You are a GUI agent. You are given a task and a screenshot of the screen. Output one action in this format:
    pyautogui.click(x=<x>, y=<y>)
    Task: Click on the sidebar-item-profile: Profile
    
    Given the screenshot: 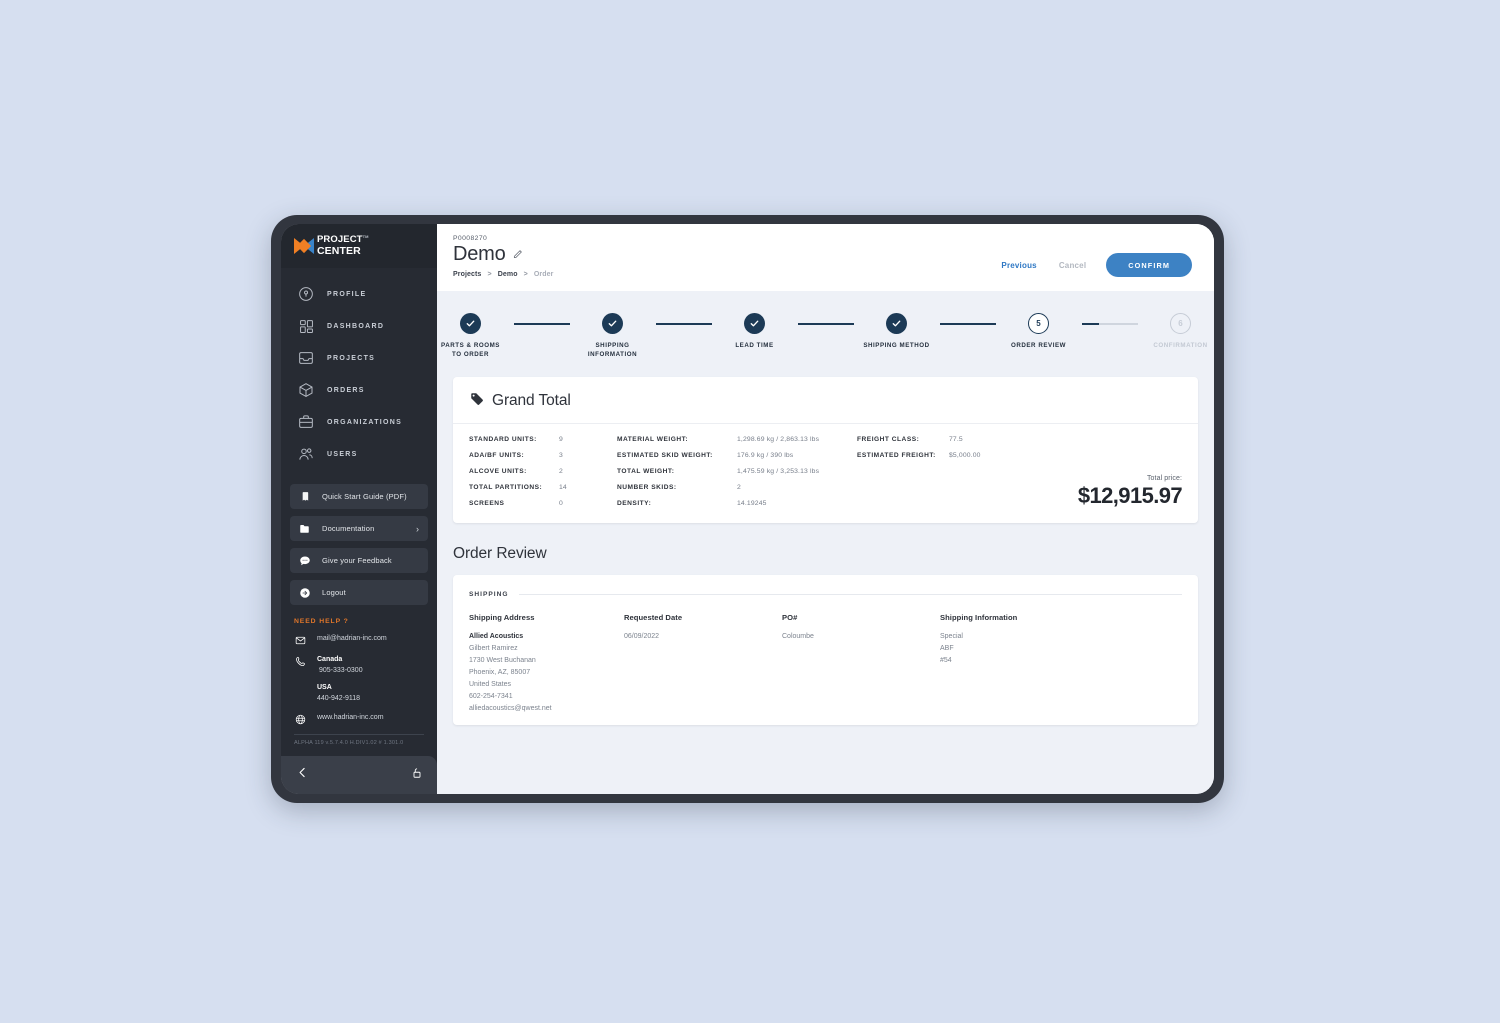 What is the action you would take?
    pyautogui.click(x=359, y=294)
    